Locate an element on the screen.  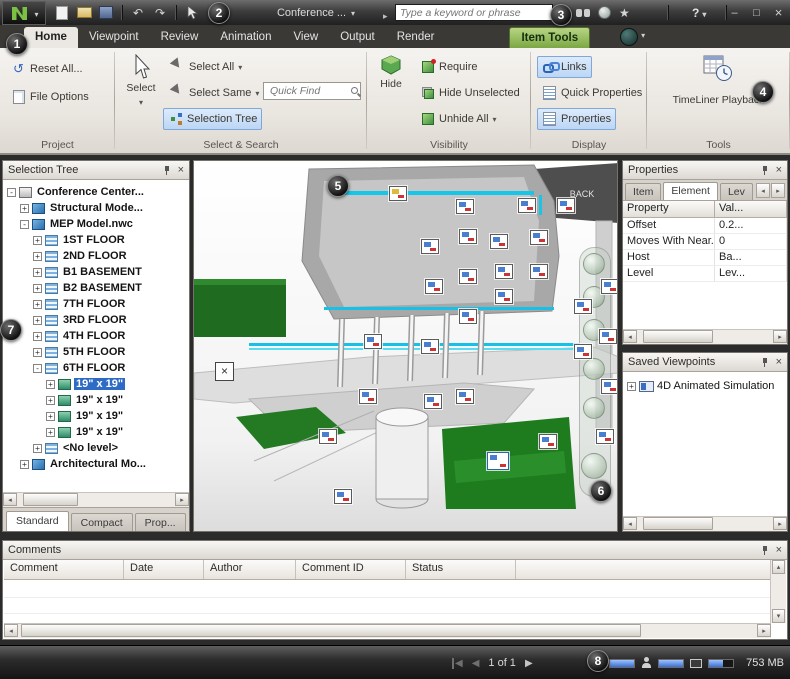
communication-center-icon is located at coordinates (604, 12).